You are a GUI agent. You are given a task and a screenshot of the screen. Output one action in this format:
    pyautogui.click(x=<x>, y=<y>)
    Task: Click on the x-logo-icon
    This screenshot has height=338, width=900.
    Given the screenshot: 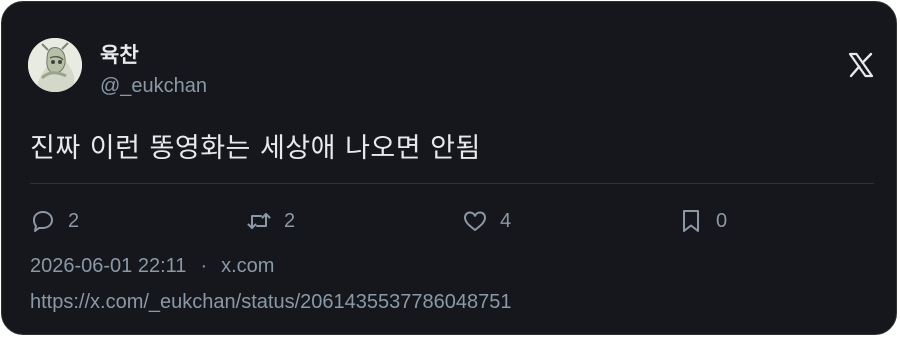 What is the action you would take?
    pyautogui.click(x=861, y=65)
    